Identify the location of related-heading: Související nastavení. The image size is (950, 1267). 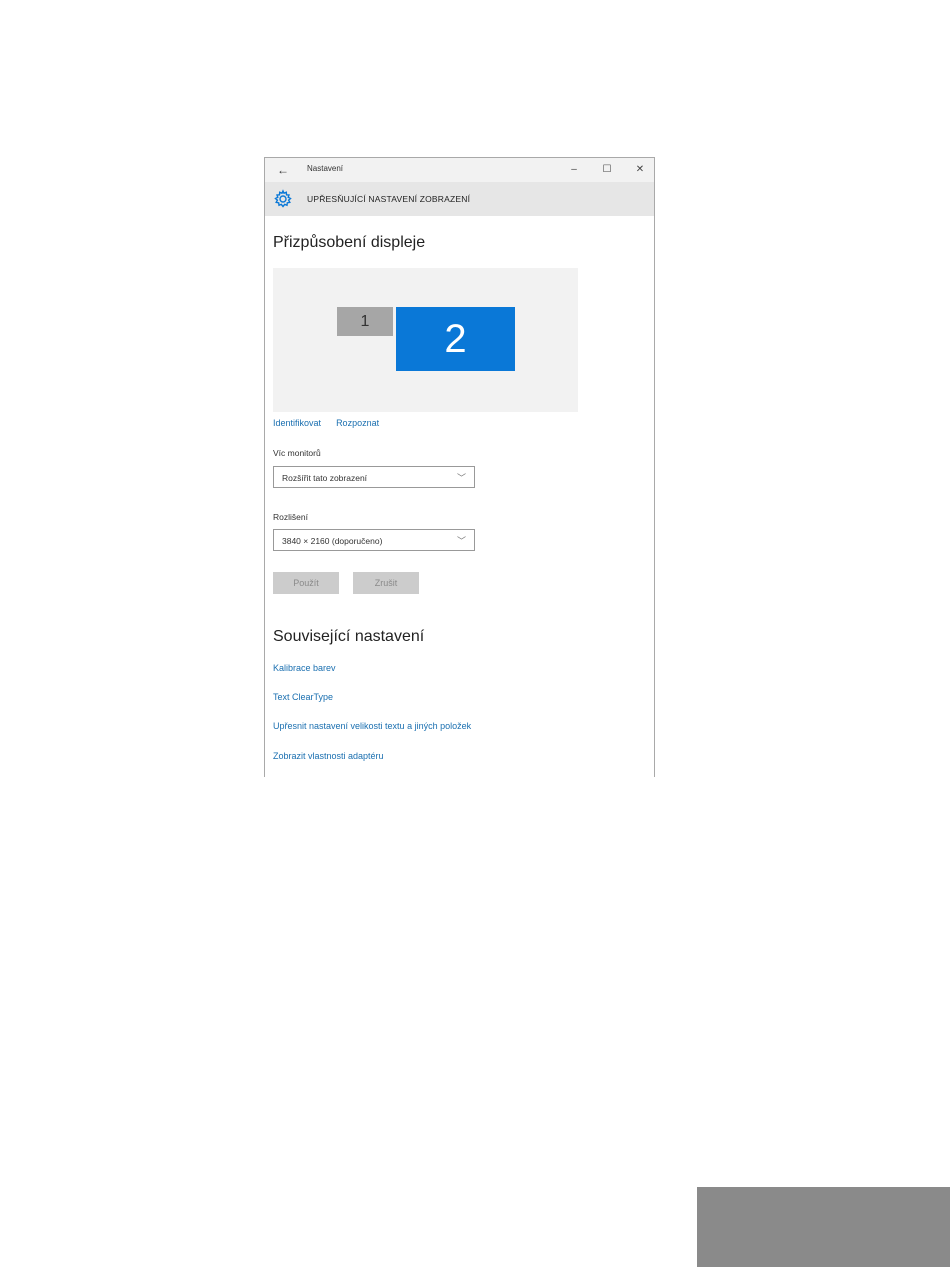
(349, 636).